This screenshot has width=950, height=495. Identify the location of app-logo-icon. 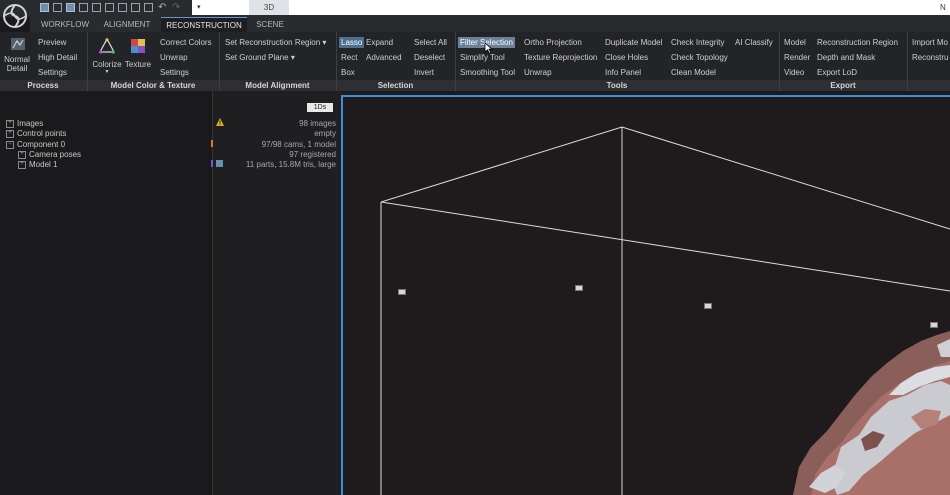
(15, 16).